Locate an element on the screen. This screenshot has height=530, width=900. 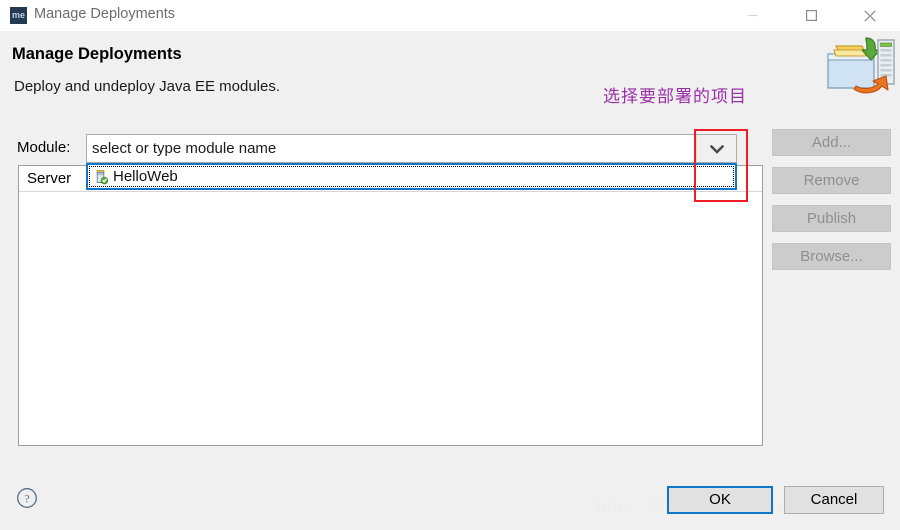
dropdown-option-label: HelloWeb is located at coordinates (145, 176).